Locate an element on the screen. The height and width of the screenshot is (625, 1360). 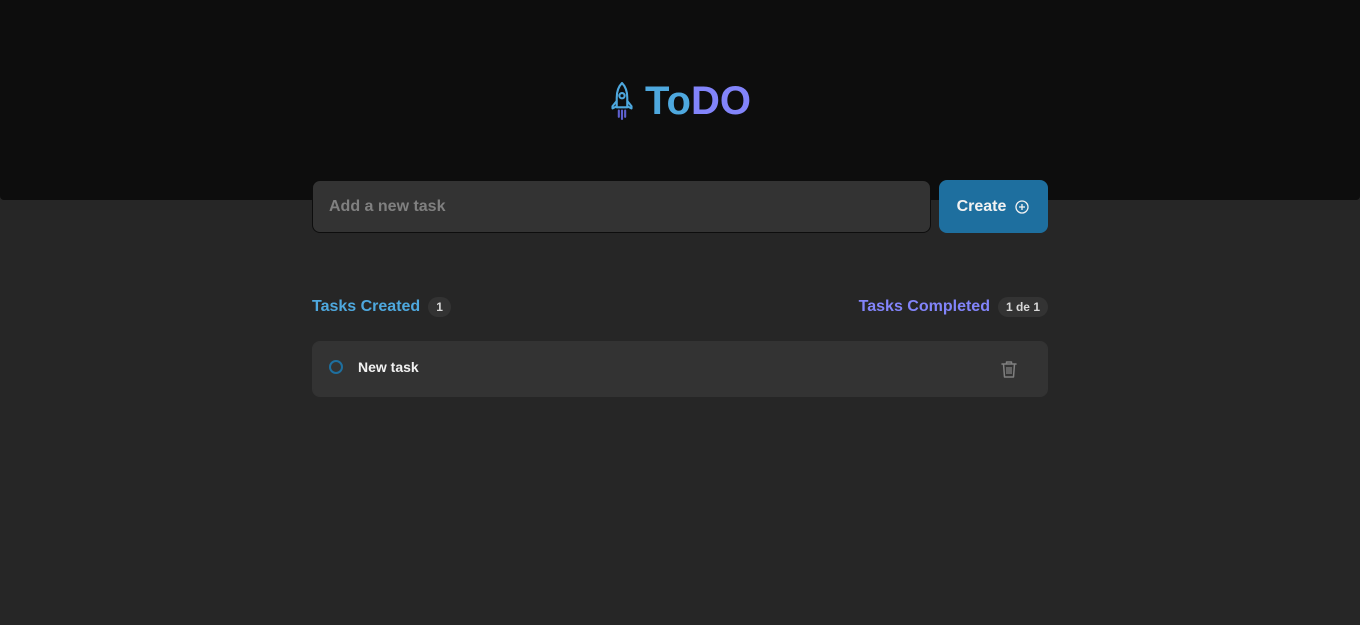
tasks-created-counter: Tasks Created 1 is located at coordinates (381, 307).